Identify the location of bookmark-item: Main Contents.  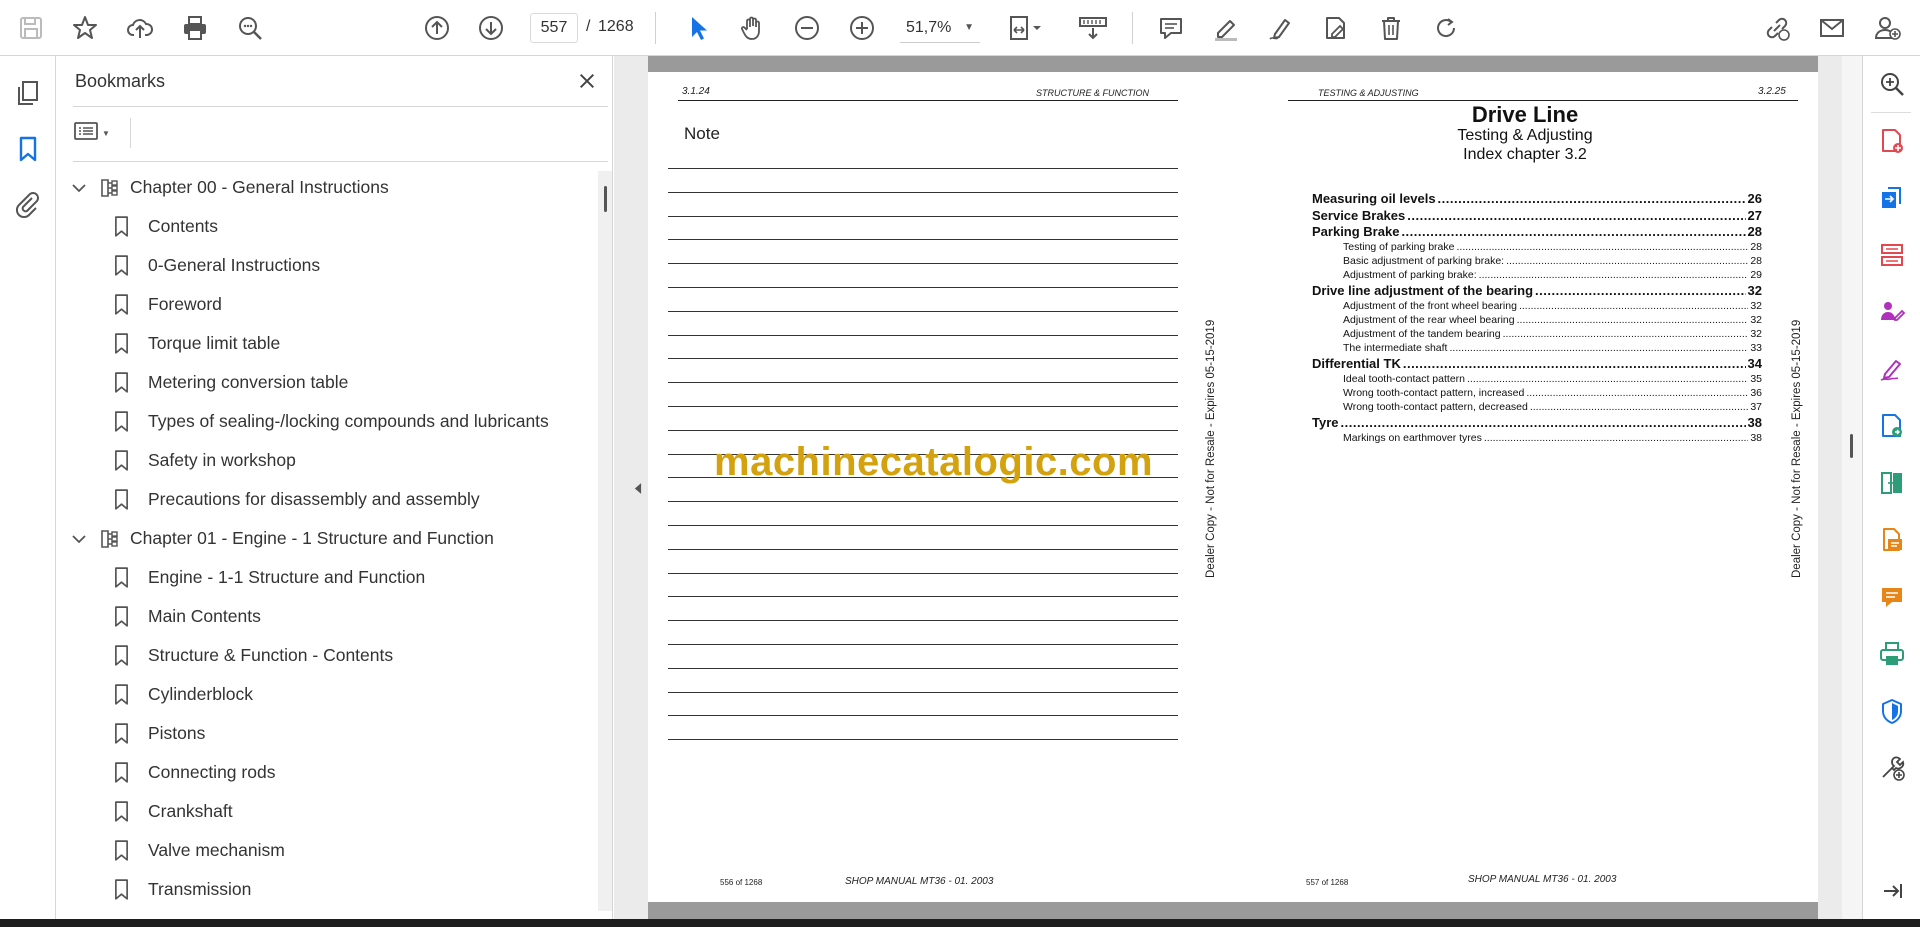
(326, 616).